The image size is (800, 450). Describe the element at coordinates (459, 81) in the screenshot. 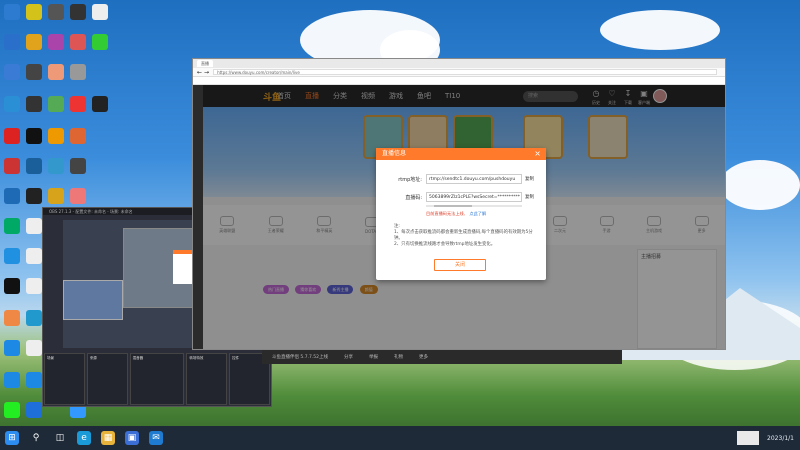

I see `bookmarks-bar` at that location.